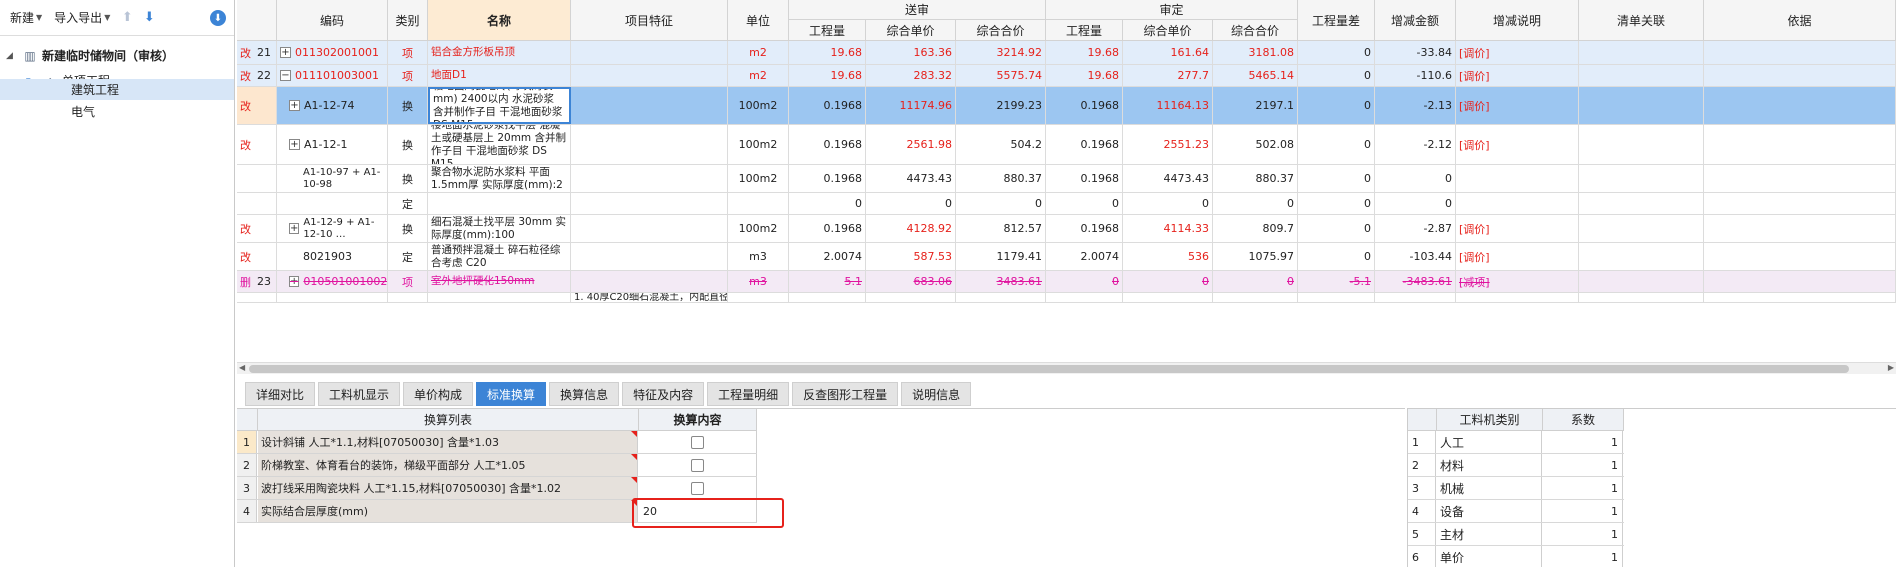 This screenshot has height=567, width=1896. Describe the element at coordinates (1001, 178) in the screenshot. I see `cell-s-total: 880.37` at that location.